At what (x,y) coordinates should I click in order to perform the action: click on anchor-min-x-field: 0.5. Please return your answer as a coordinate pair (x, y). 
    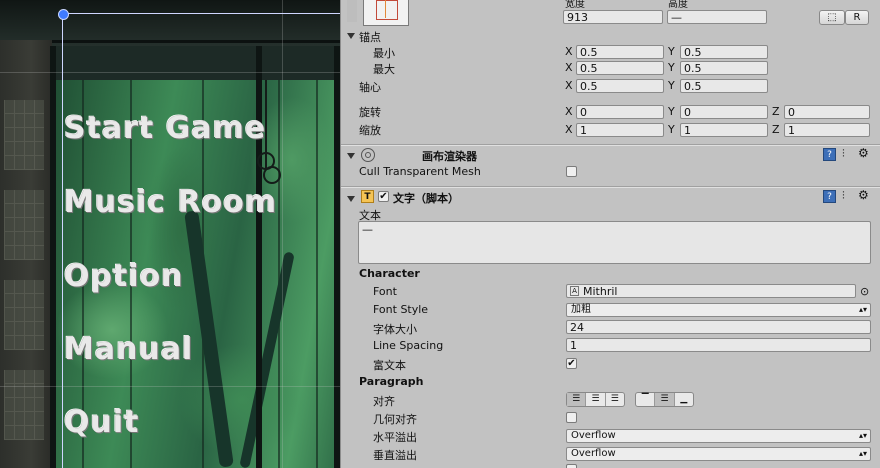
    Looking at the image, I should click on (620, 52).